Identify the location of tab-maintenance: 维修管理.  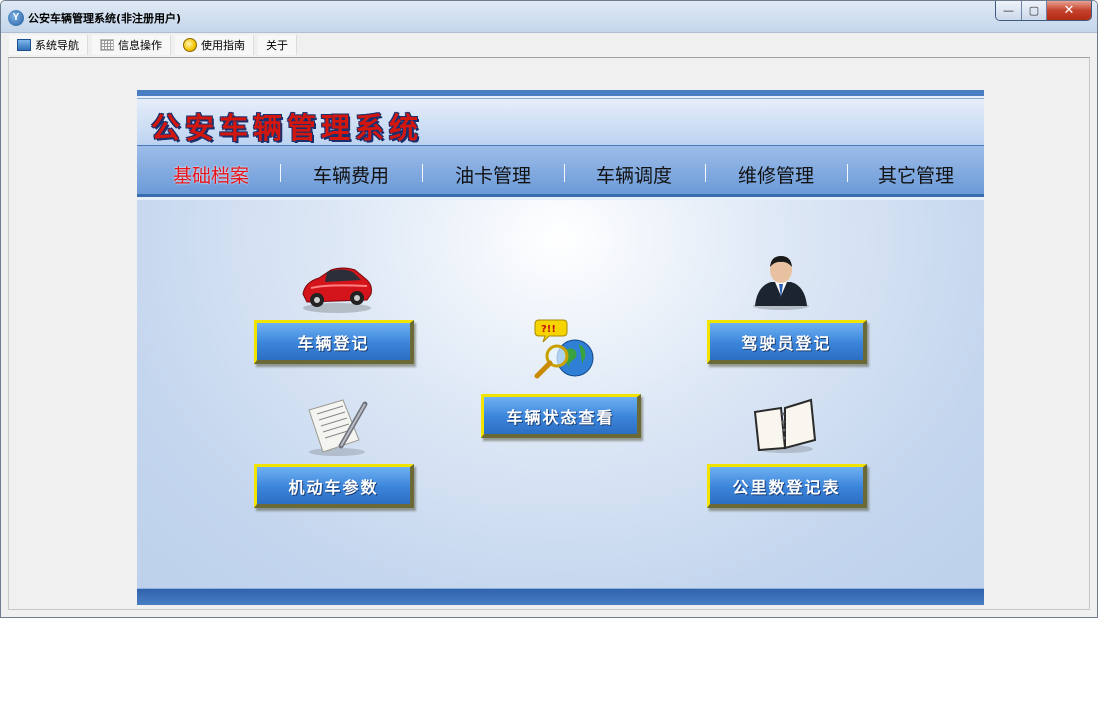
(776, 174).